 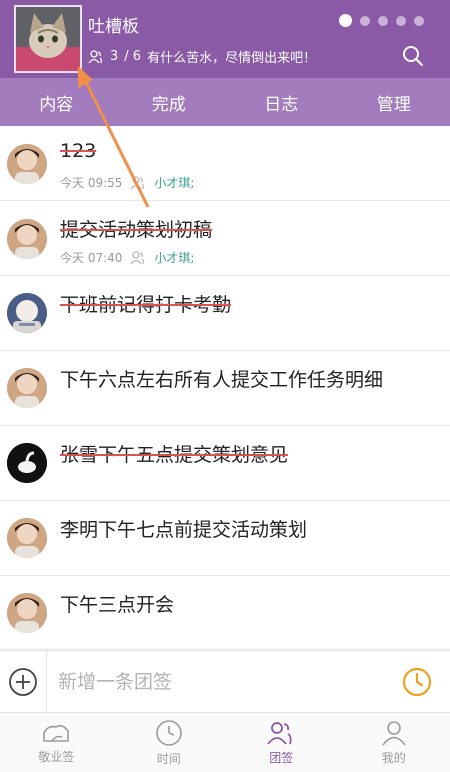 I want to click on cat-avatar-icon, so click(x=48, y=39).